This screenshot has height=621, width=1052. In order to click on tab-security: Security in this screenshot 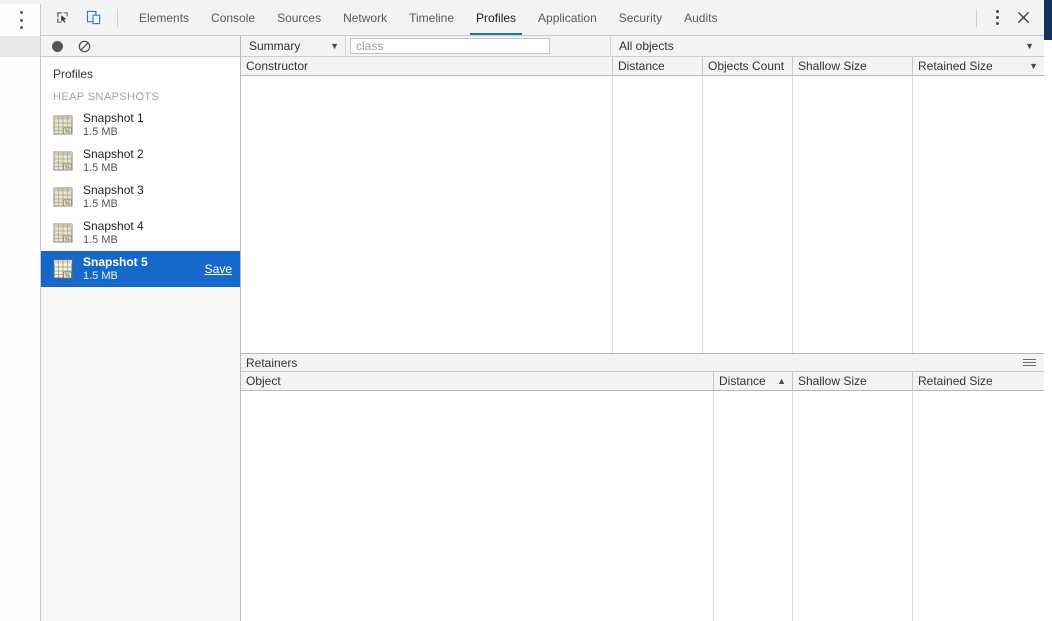, I will do `click(640, 17)`.